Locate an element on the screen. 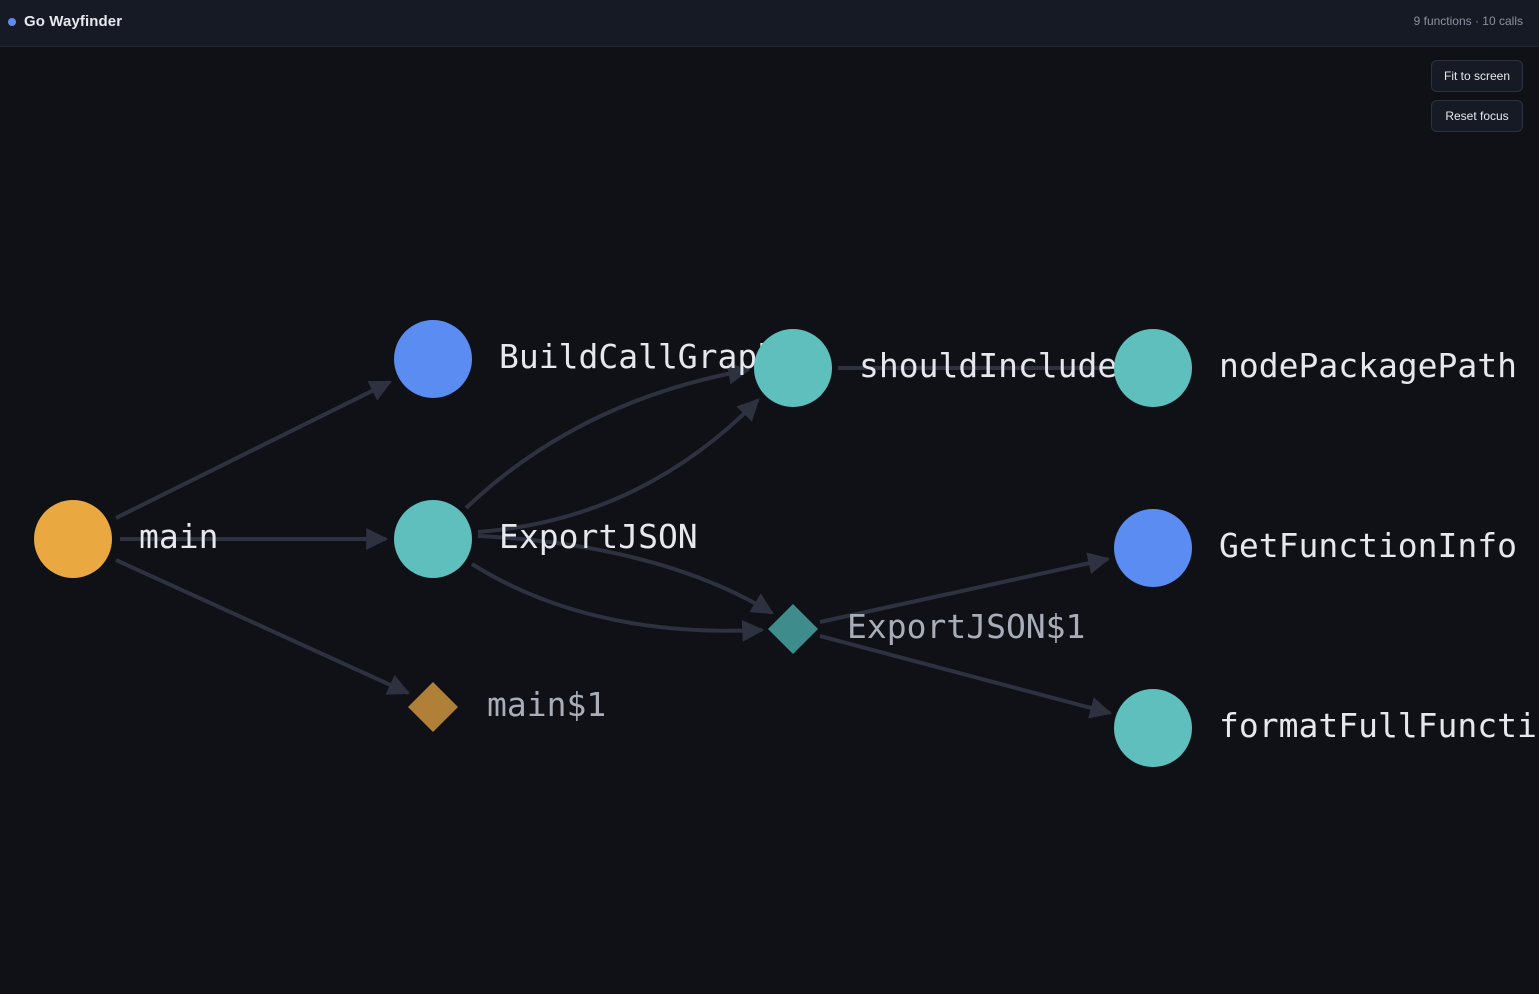  node-exportjson-label: ExportJSON is located at coordinates (598, 536).